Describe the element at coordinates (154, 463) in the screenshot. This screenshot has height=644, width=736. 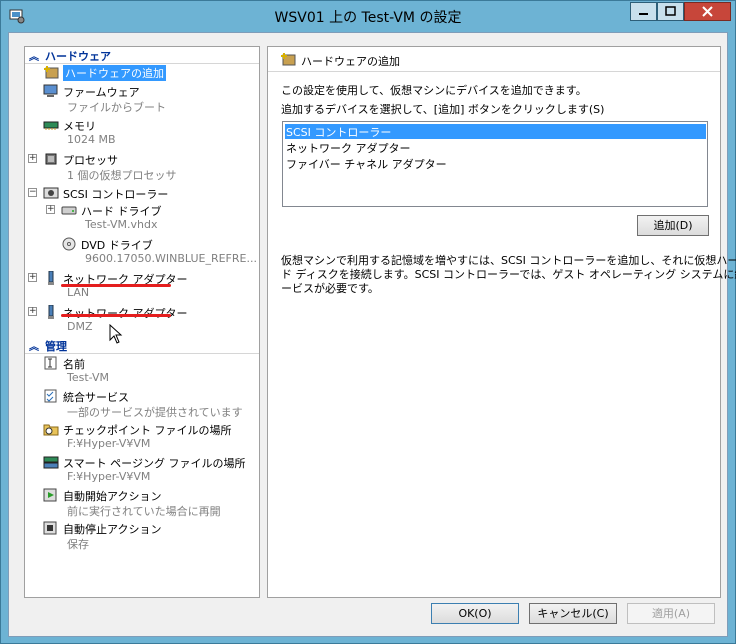
I see `tree-item-label: スマート ページング ファイルの場所` at that location.